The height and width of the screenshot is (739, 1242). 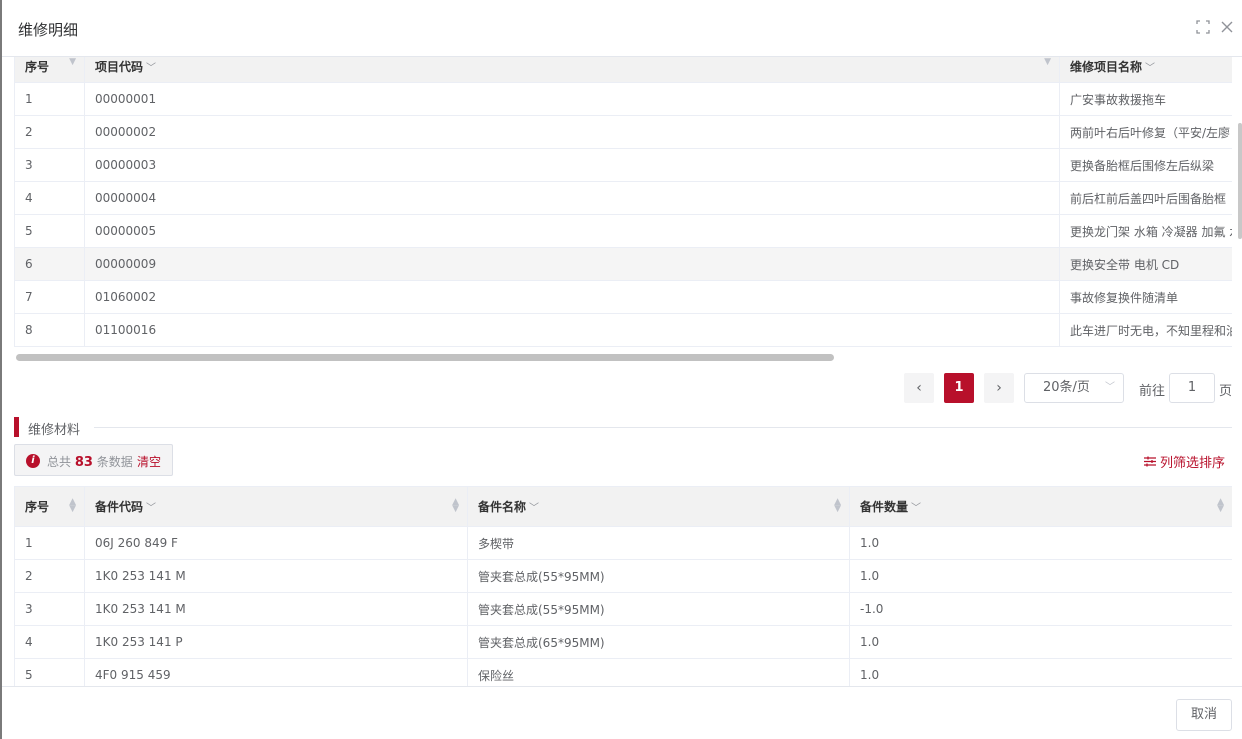 I want to click on table-row: 2 00000002 两前叶右后叶修复（平安/左廖, so click(x=623, y=132).